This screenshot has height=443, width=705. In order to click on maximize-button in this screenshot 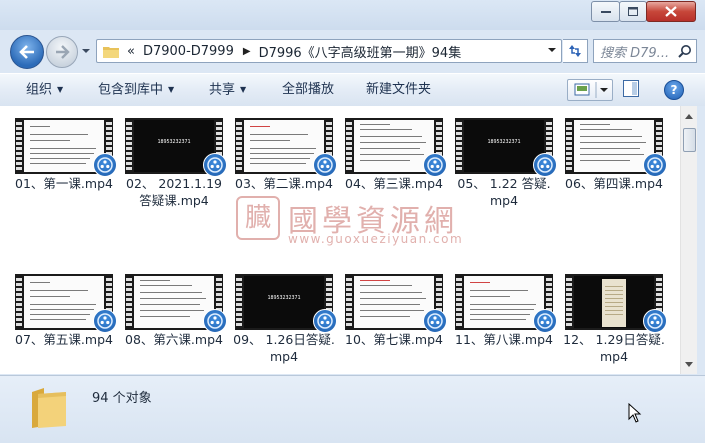, I will do `click(633, 11)`.